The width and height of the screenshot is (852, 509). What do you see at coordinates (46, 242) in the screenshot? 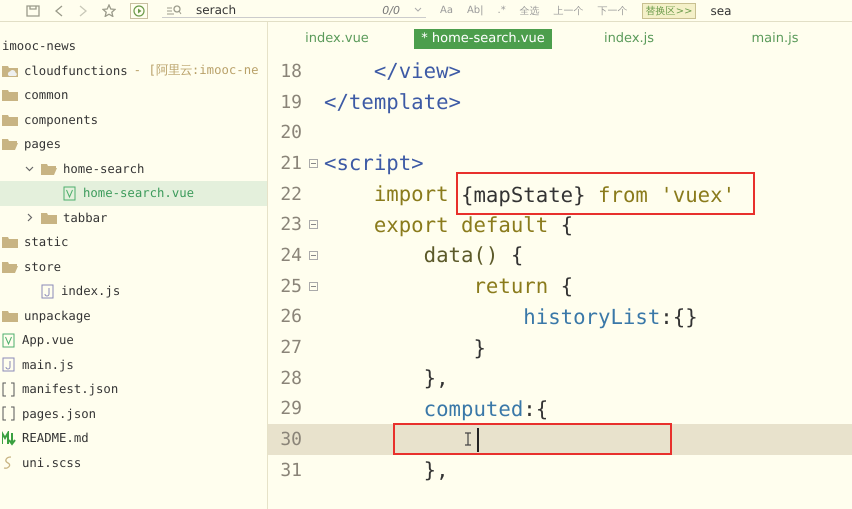
I see `tree-item-label: static` at bounding box center [46, 242].